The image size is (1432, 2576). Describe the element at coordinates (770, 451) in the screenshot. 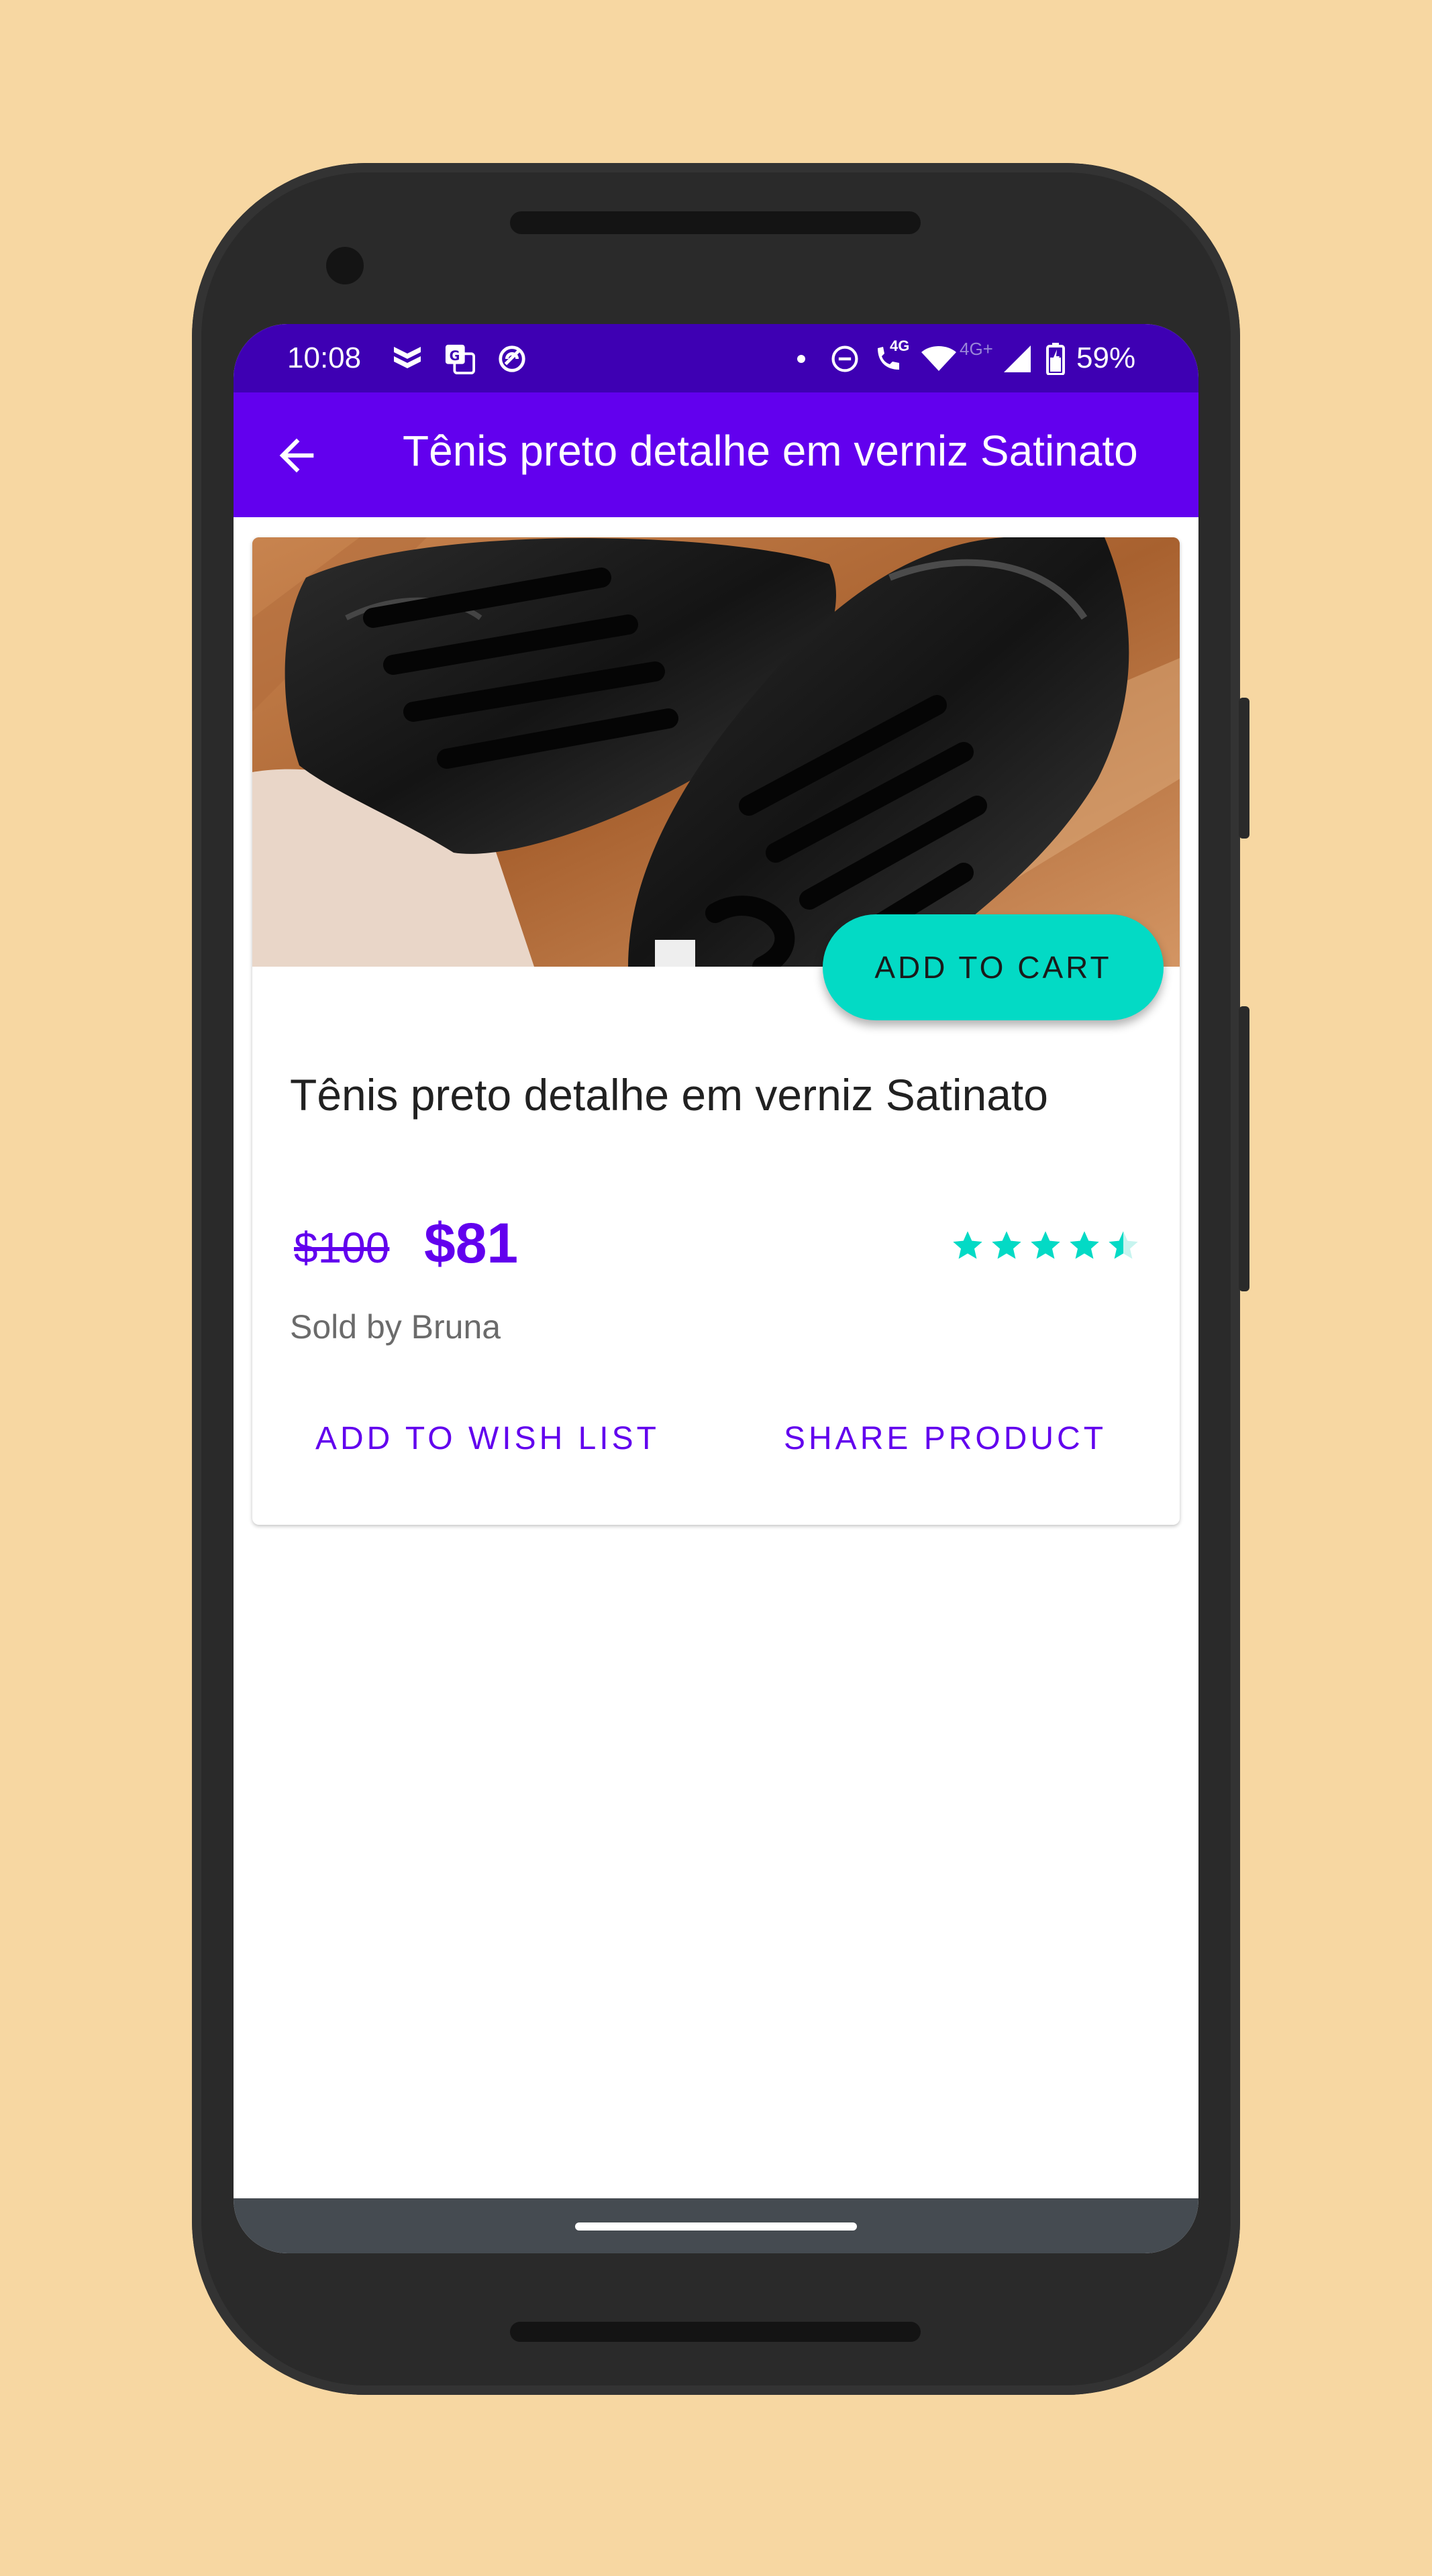

I see `page-title: Tênis preto detalhe em verniz Satinato` at that location.